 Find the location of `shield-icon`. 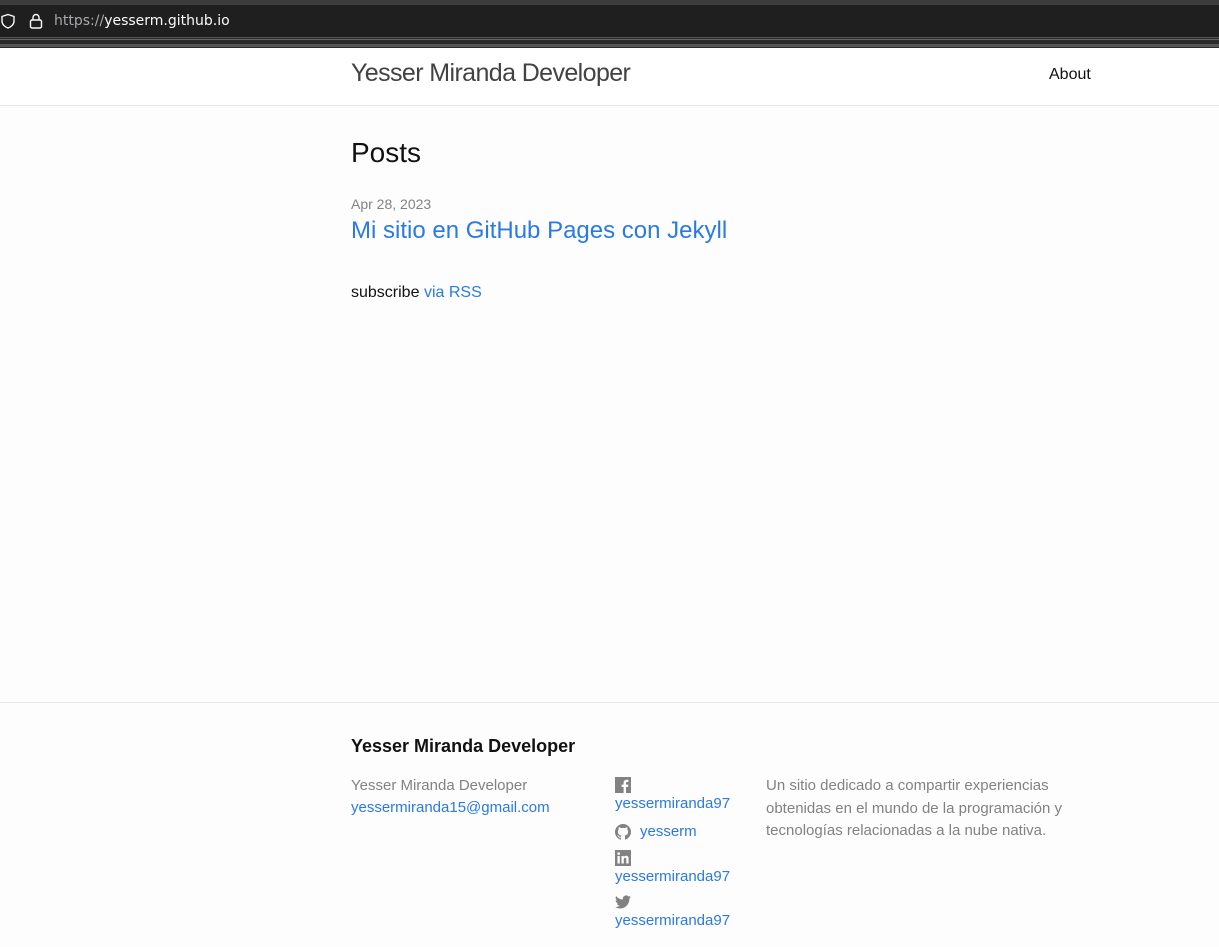

shield-icon is located at coordinates (8, 21).